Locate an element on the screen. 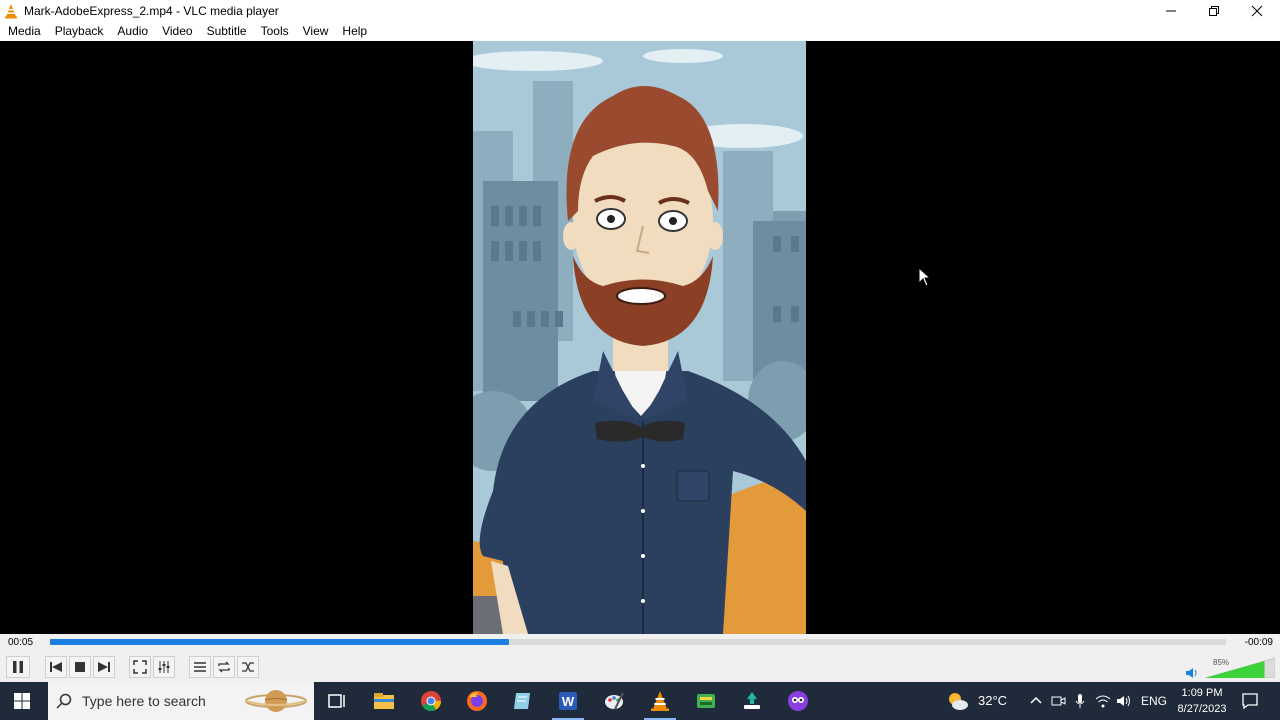 The width and height of the screenshot is (1280, 720). app-installer-icon is located at coordinates (752, 700).